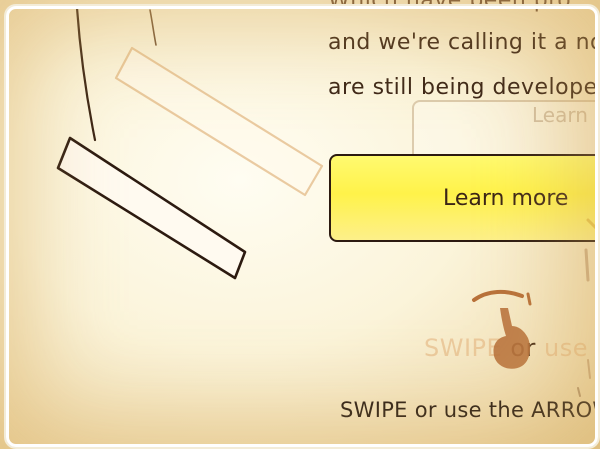 This screenshot has height=449, width=600. Describe the element at coordinates (506, 198) in the screenshot. I see `learn-more-label: Learn more` at that location.